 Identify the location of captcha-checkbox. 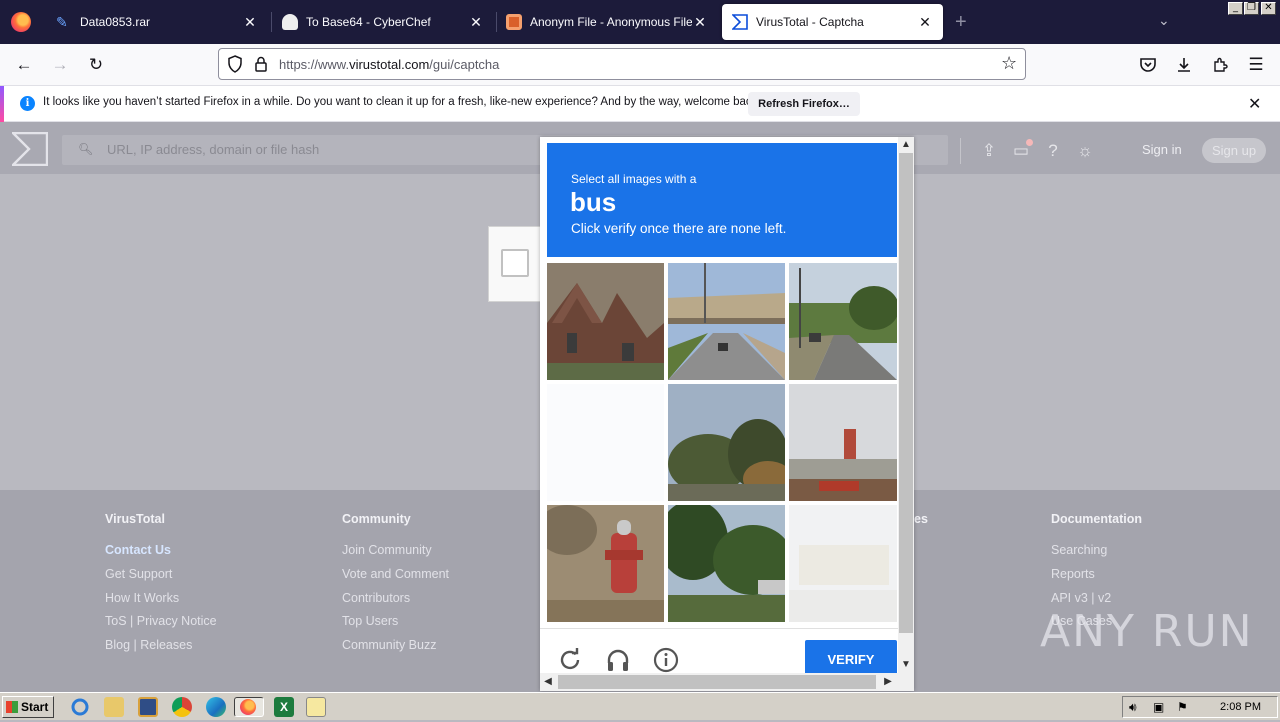
(515, 263).